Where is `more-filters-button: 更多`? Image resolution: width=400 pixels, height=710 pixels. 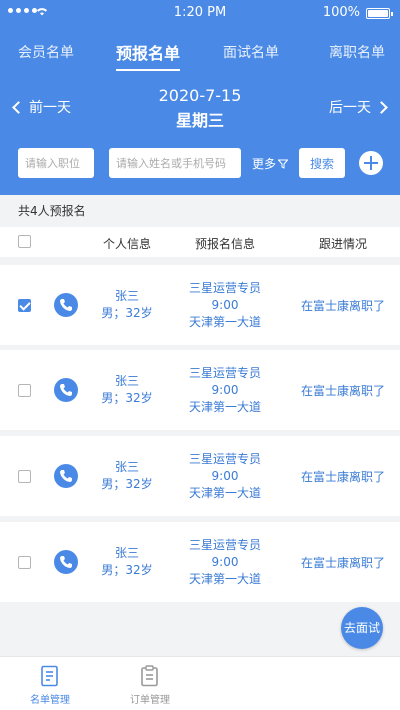 more-filters-button: 更多 is located at coordinates (270, 163).